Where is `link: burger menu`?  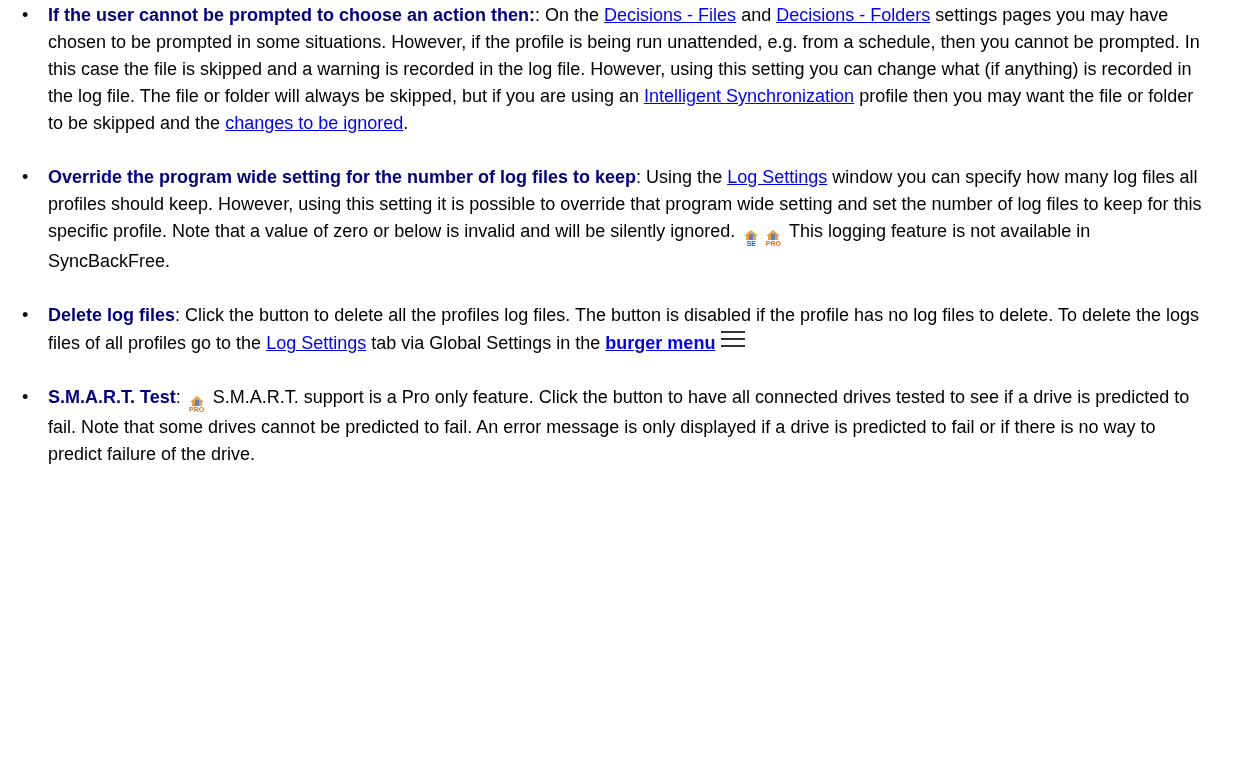
link: burger menu is located at coordinates (660, 343).